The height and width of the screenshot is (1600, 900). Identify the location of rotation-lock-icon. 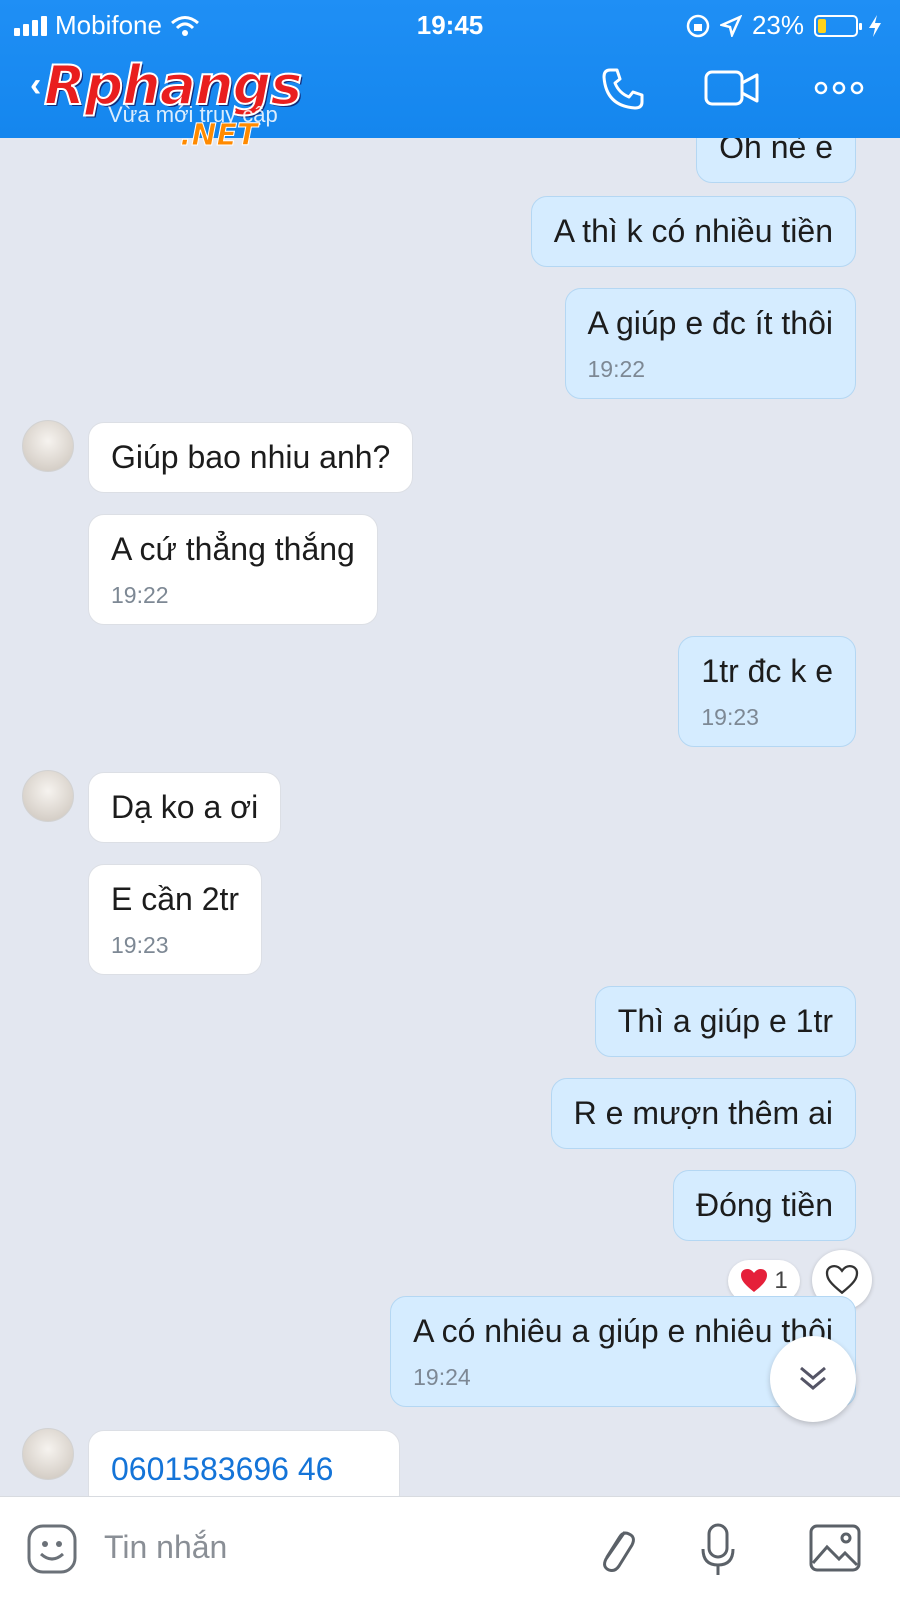
(698, 25).